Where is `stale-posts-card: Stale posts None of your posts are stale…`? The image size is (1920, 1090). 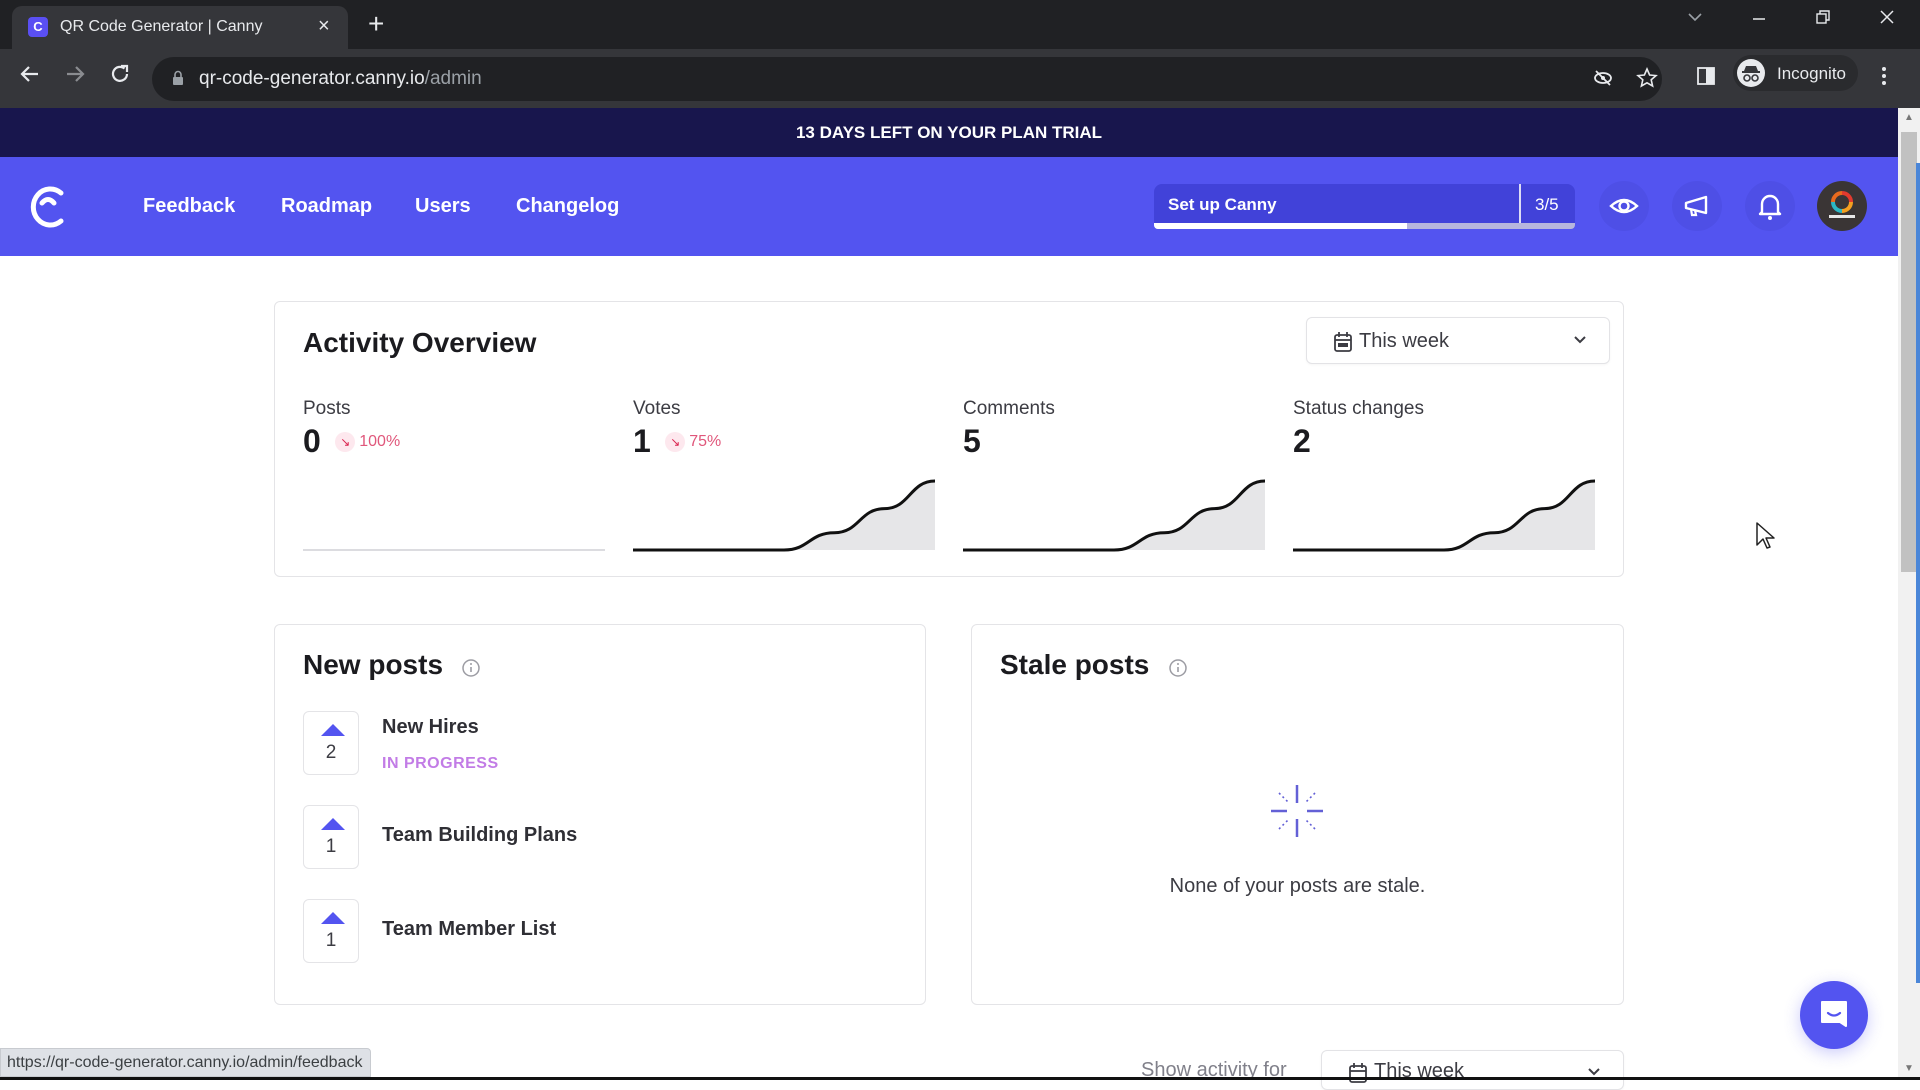 stale-posts-card: Stale posts None of your posts are stale… is located at coordinates (1297, 814).